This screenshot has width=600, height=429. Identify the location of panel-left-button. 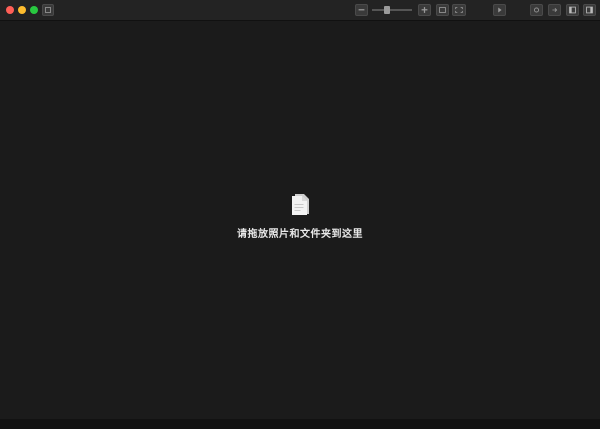
(572, 10).